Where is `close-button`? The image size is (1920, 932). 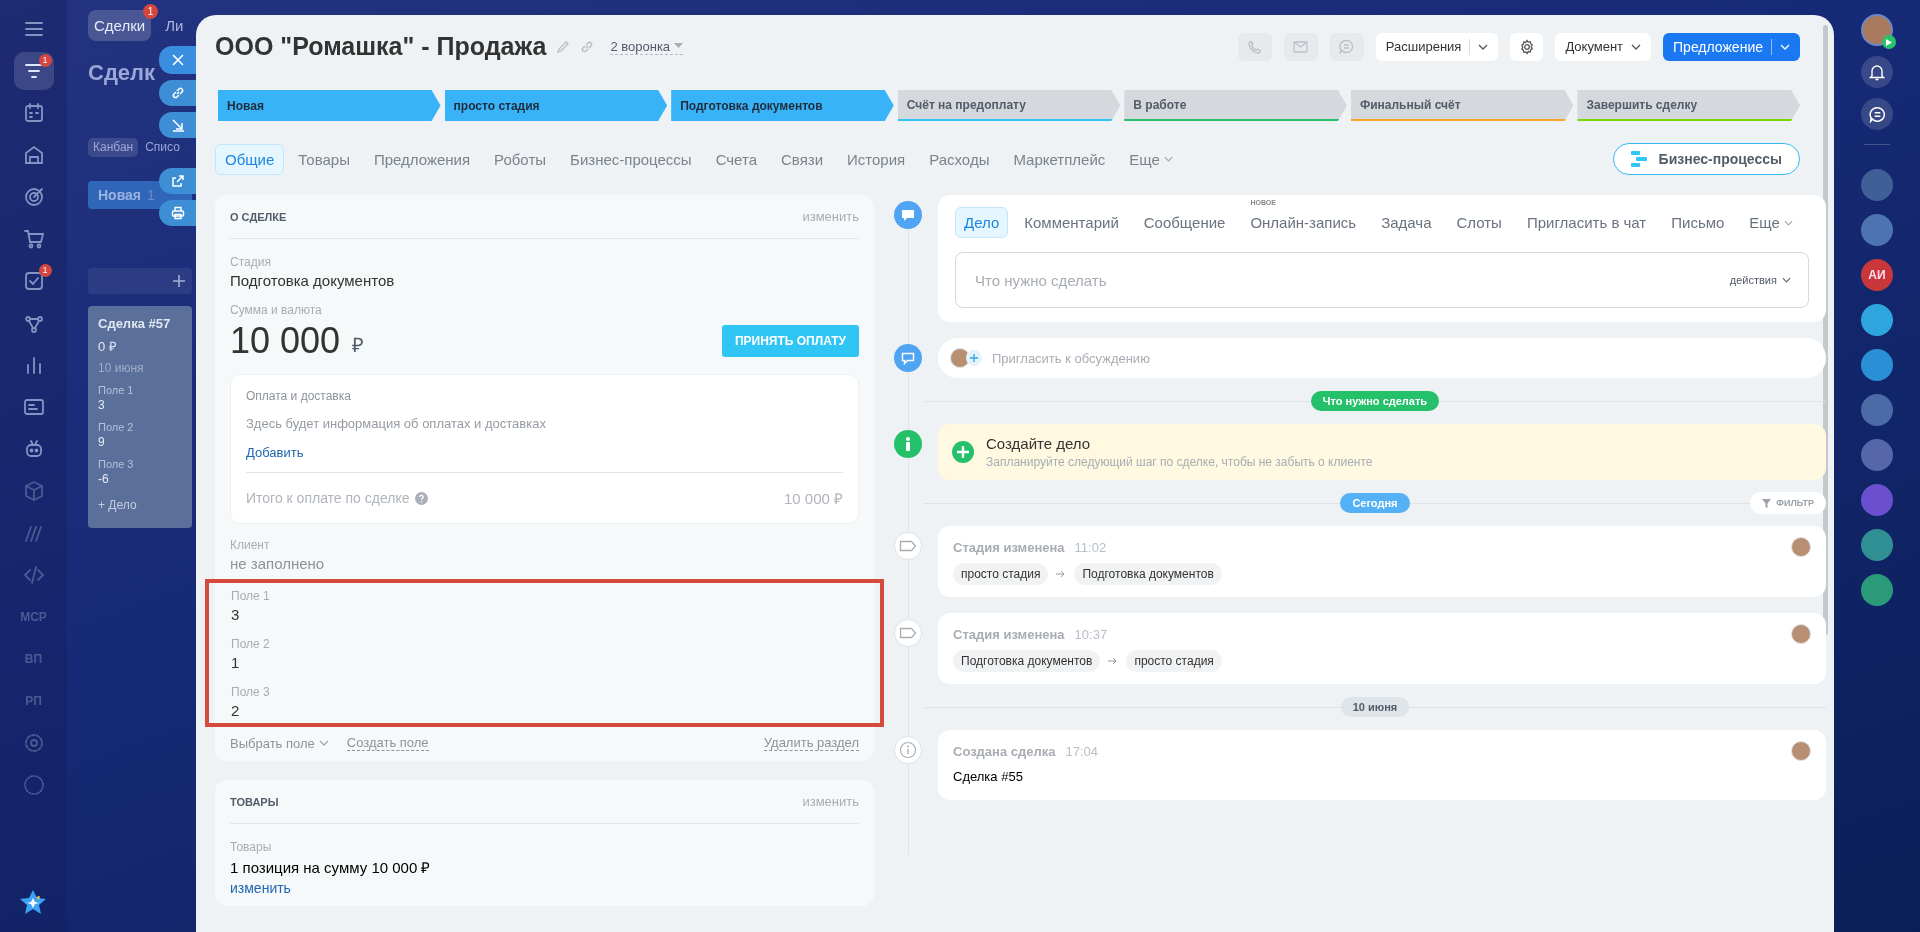
close-button is located at coordinates (177, 60).